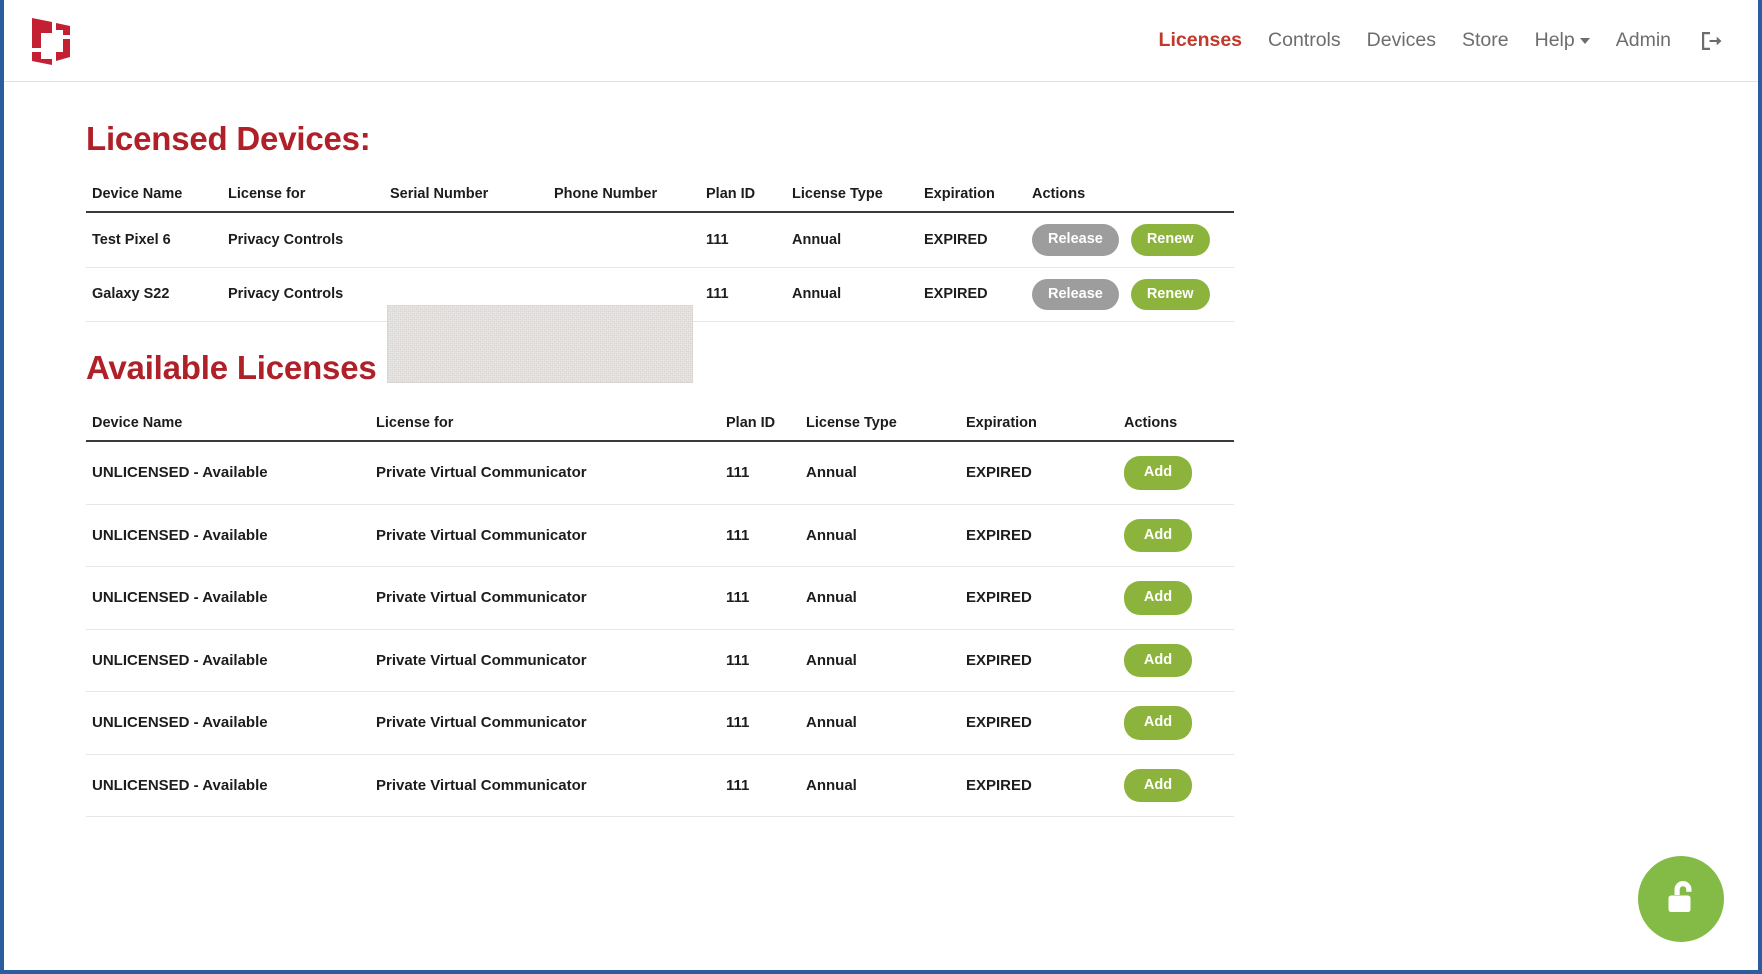  What do you see at coordinates (624, 195) in the screenshot?
I see `column-header-phone-number: Phone Number` at bounding box center [624, 195].